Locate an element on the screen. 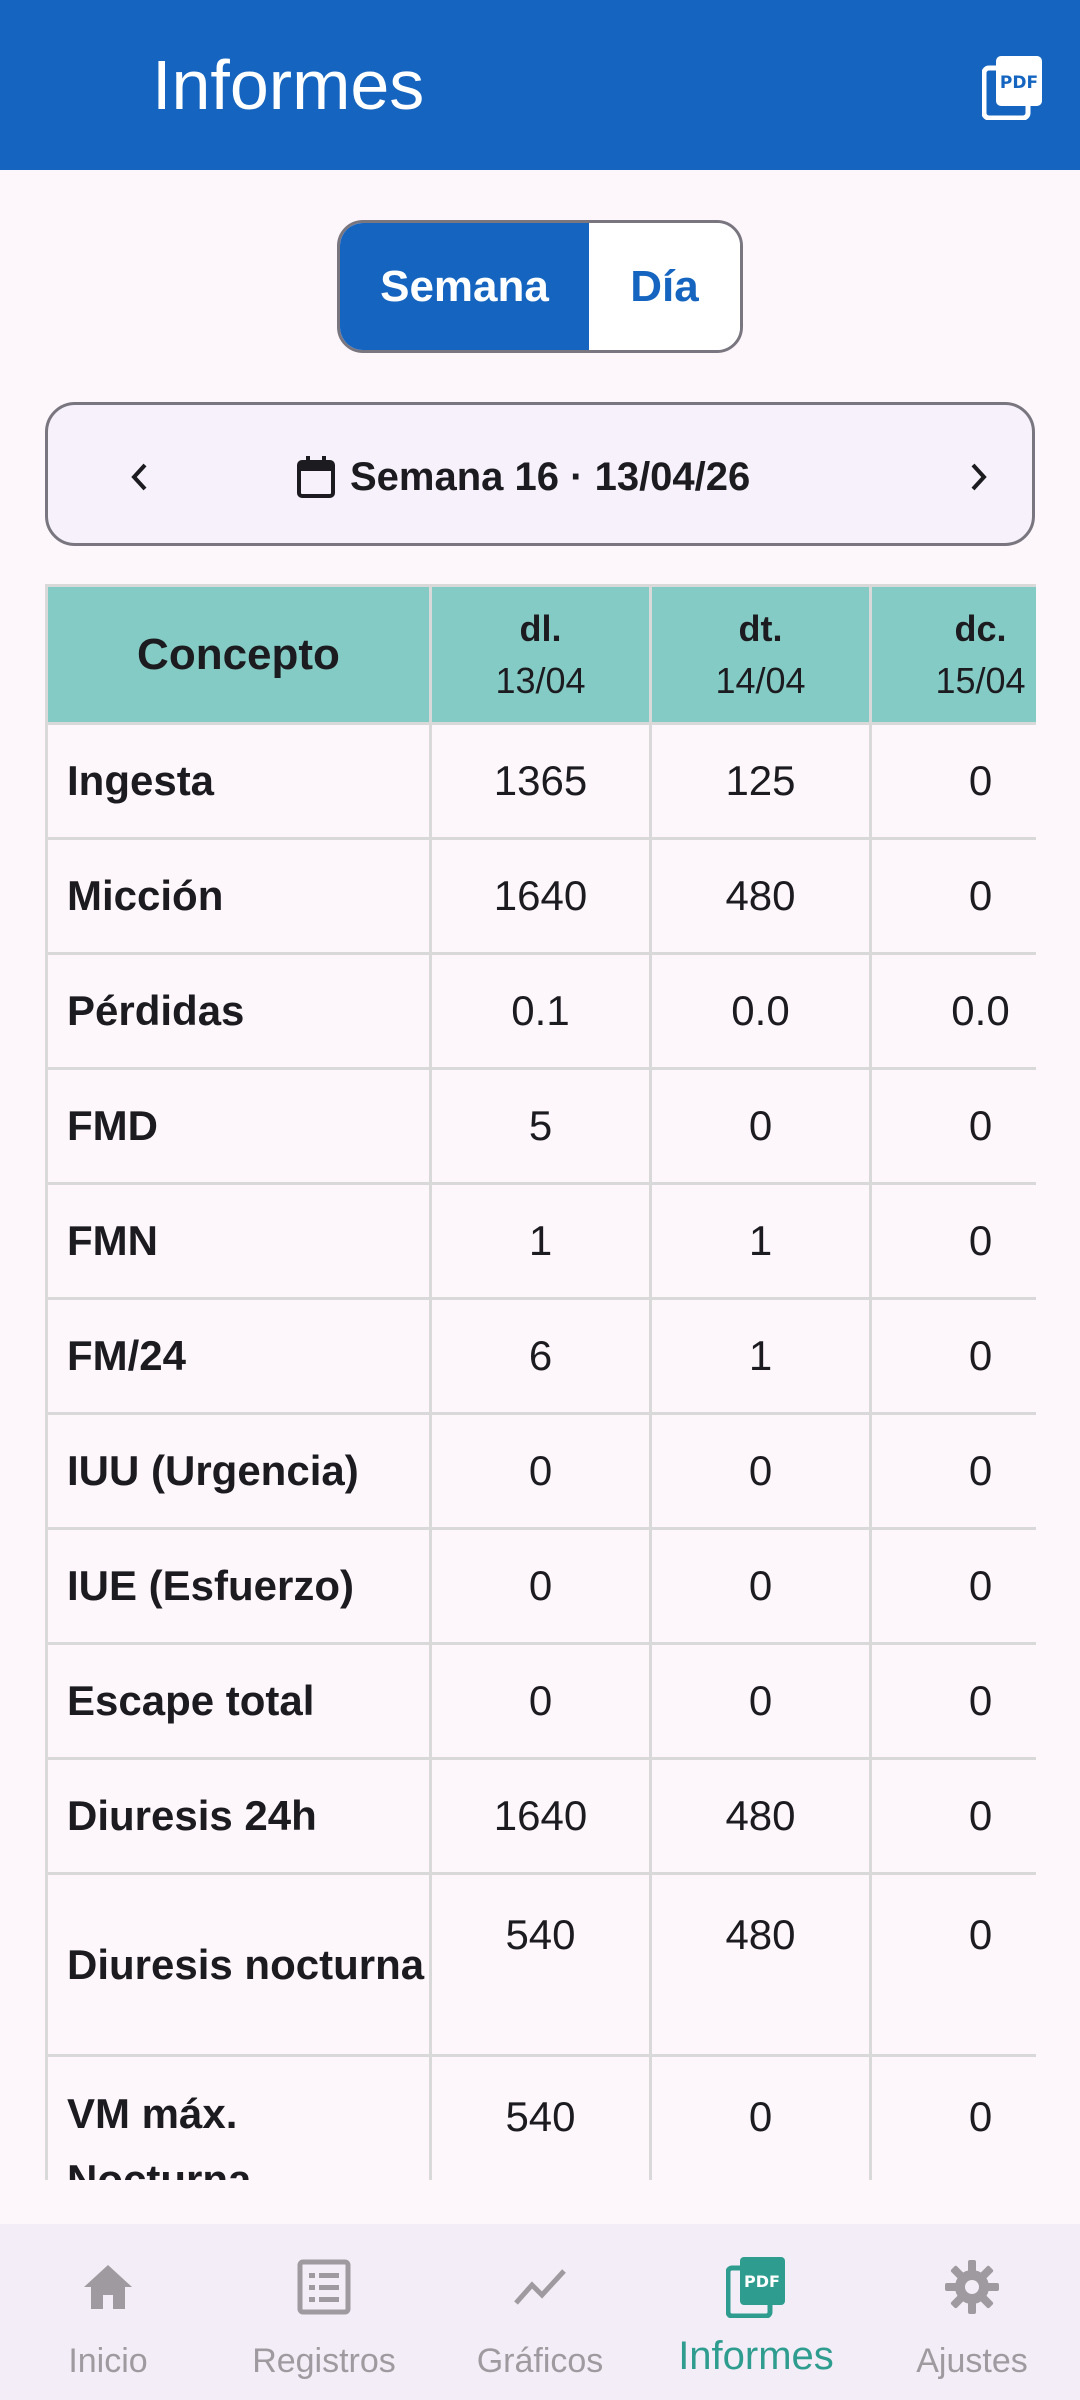 This screenshot has width=1080, height=2400. row-label: Diuresis 24h is located at coordinates (238, 1816).